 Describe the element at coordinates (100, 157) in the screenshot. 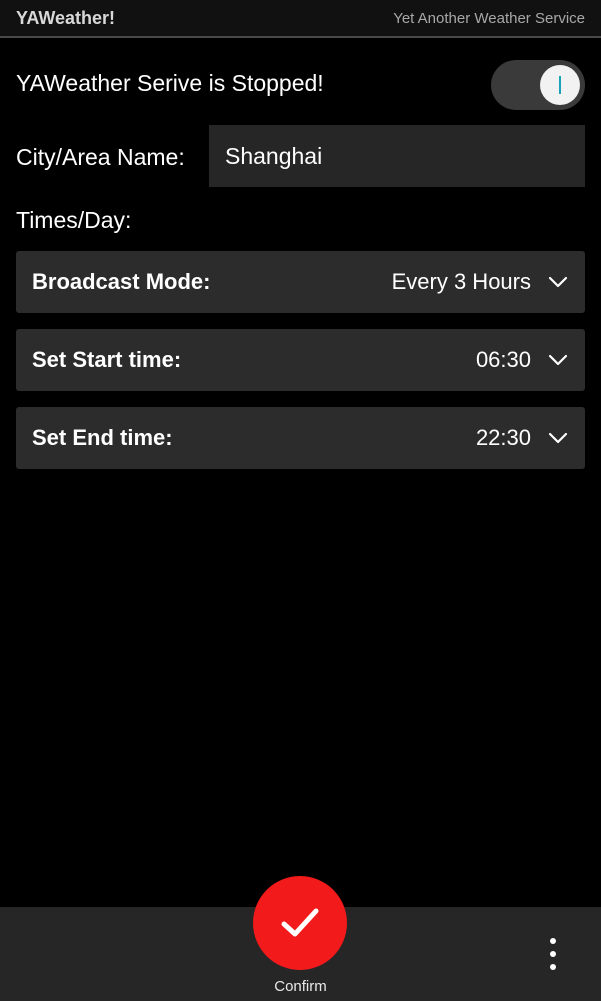

I see `city-label: City/Area Name:` at that location.